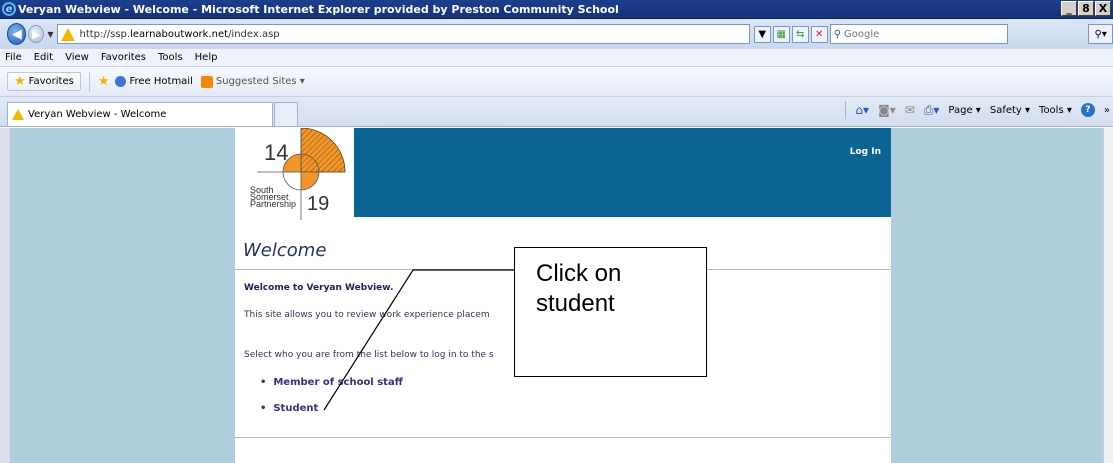 This screenshot has height=463, width=1113. What do you see at coordinates (1100, 34) in the screenshot?
I see `search-button: ⚲▾` at bounding box center [1100, 34].